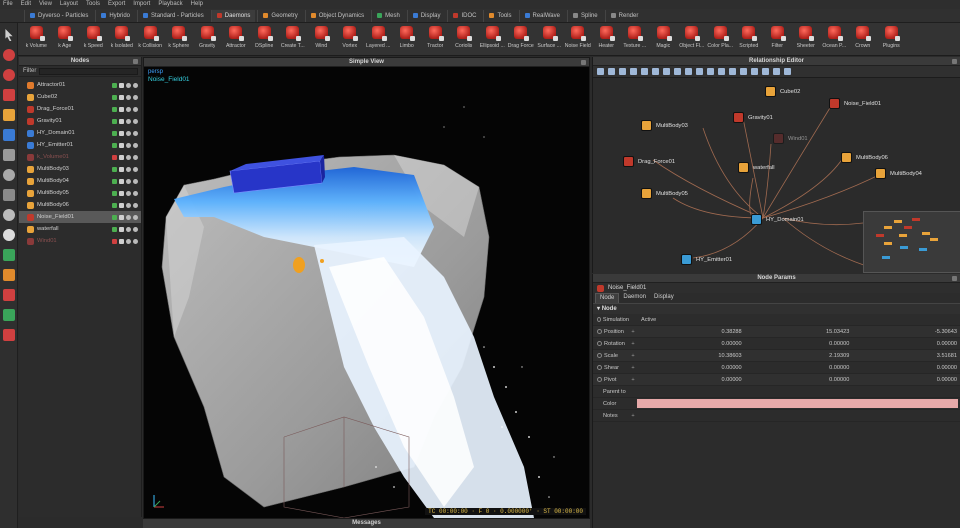 This screenshot has width=960, height=528. Describe the element at coordinates (753, 117) in the screenshot. I see `graph-node-gravity01: Gravity01` at that location.